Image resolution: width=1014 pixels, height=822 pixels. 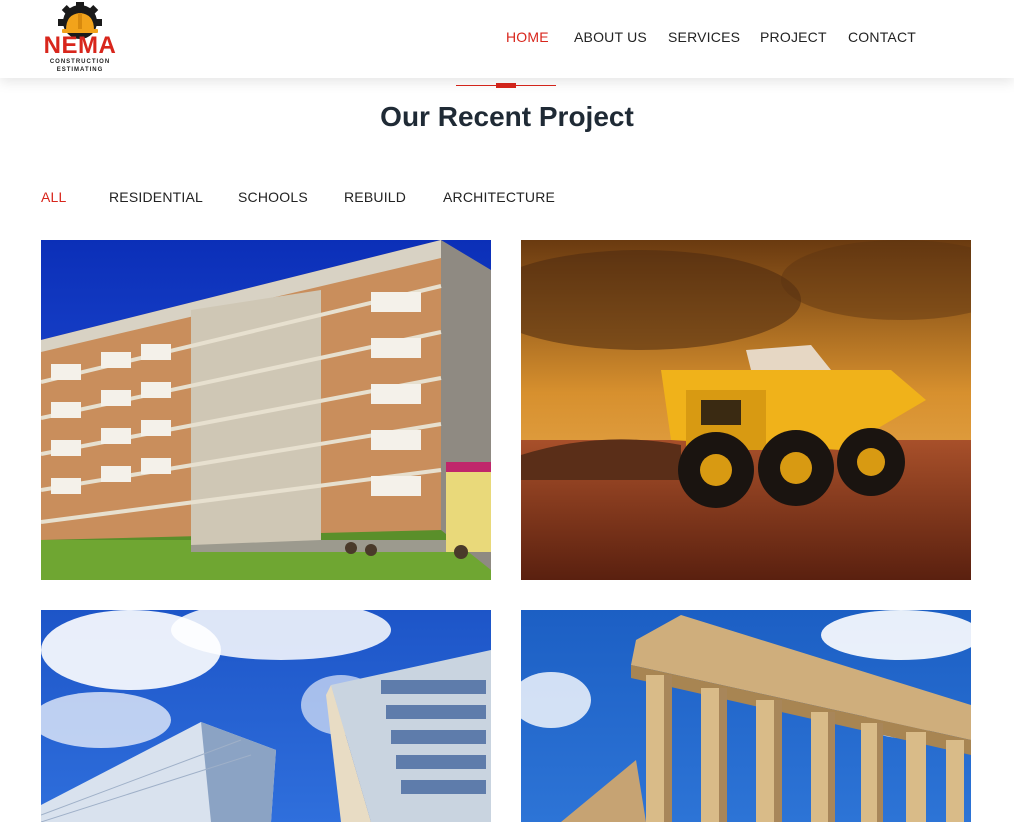 What do you see at coordinates (156, 197) in the screenshot?
I see `filter-residential: RESIDENTIAL` at bounding box center [156, 197].